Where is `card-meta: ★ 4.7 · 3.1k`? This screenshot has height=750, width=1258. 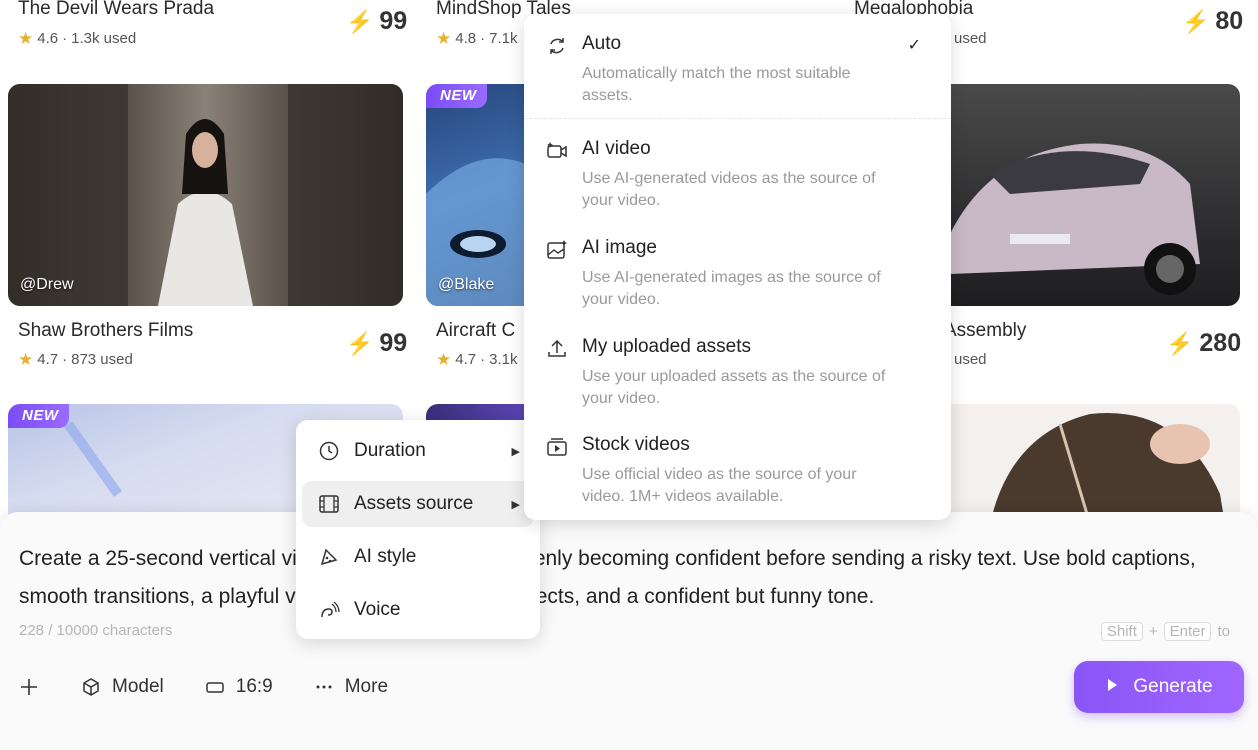
card-meta: ★ 4.7 · 3.1k is located at coordinates (477, 359).